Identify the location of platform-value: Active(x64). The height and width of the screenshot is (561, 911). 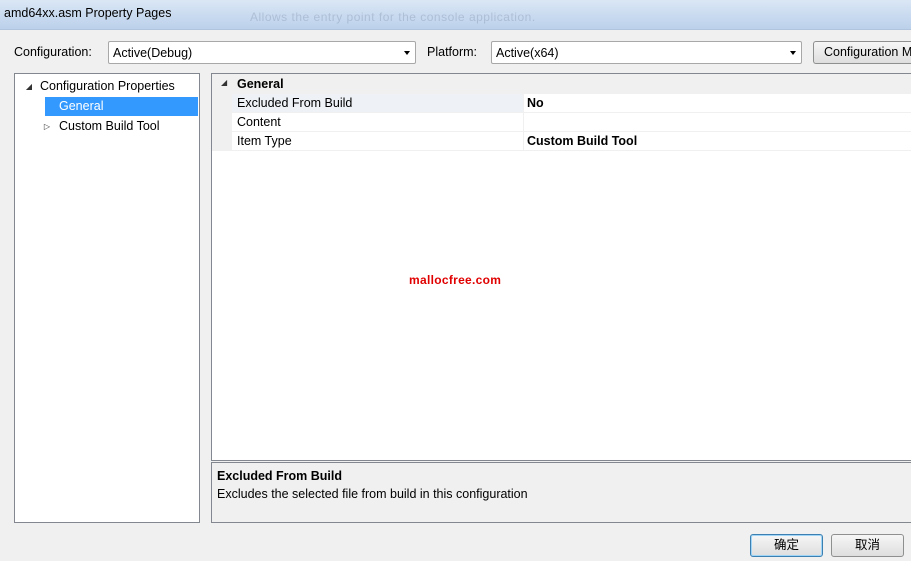
(527, 53).